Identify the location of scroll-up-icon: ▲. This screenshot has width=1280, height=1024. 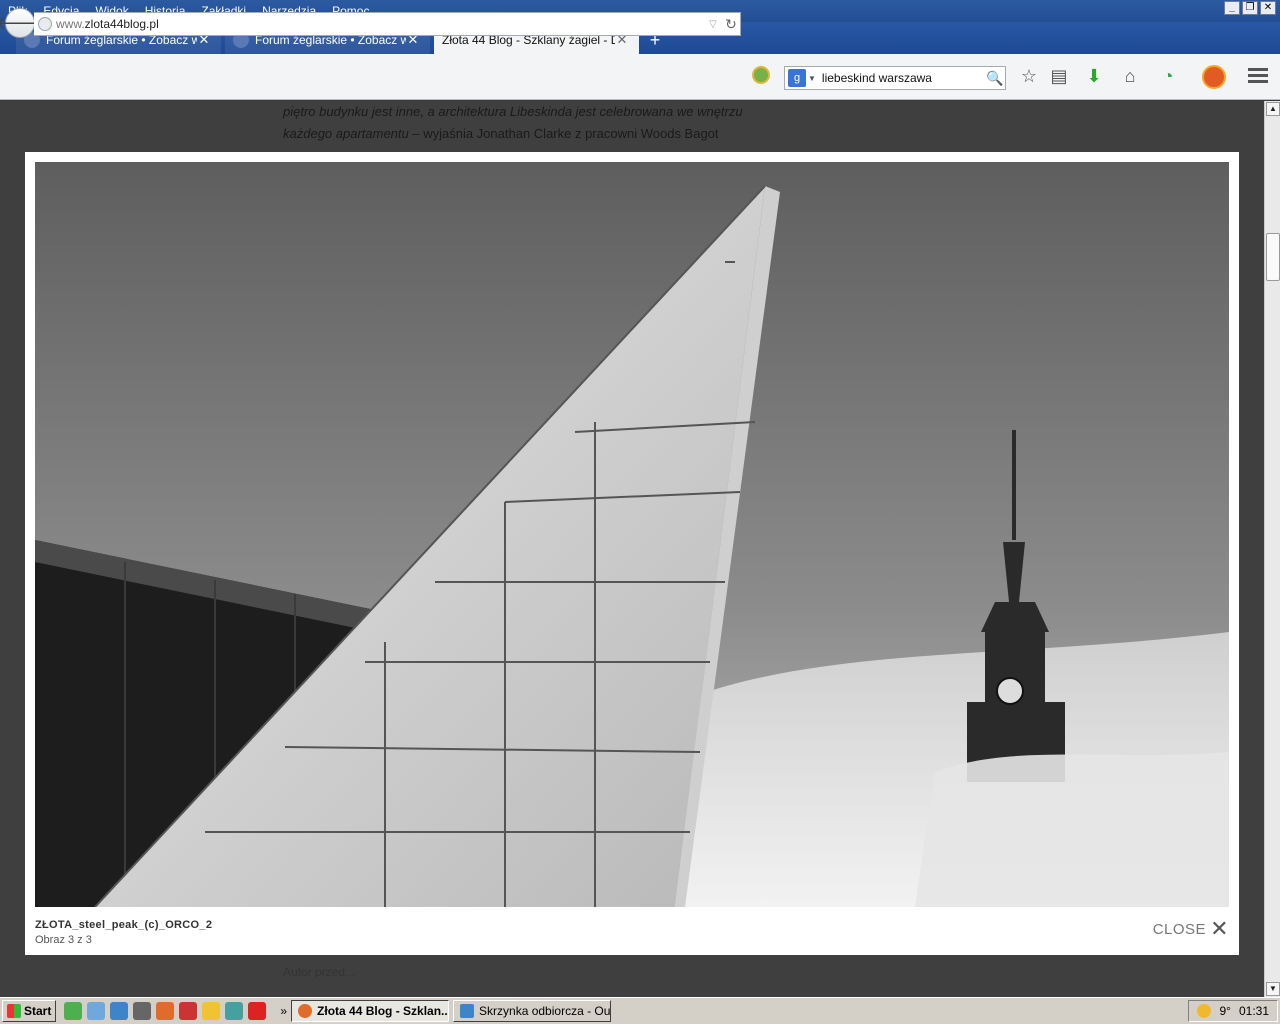
(1273, 109).